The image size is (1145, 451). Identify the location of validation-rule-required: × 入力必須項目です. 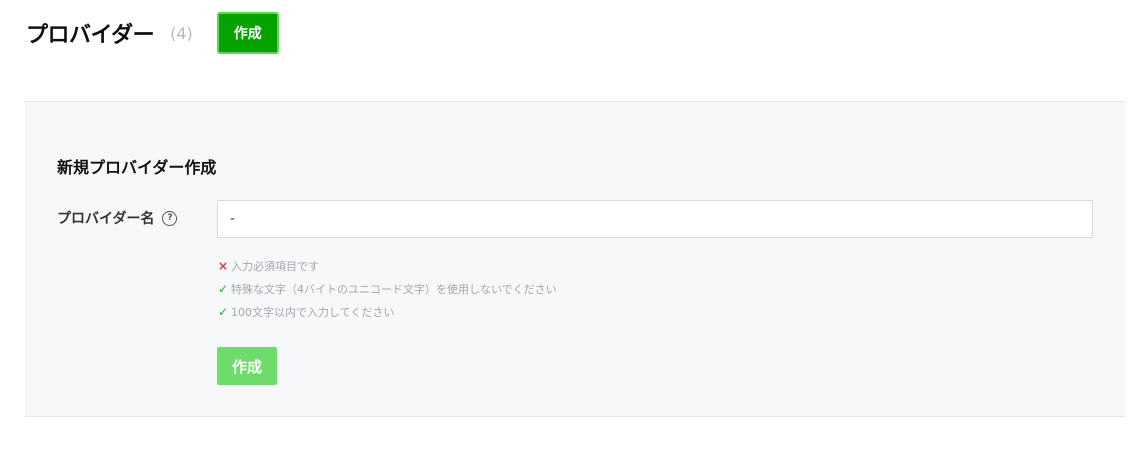
(387, 265).